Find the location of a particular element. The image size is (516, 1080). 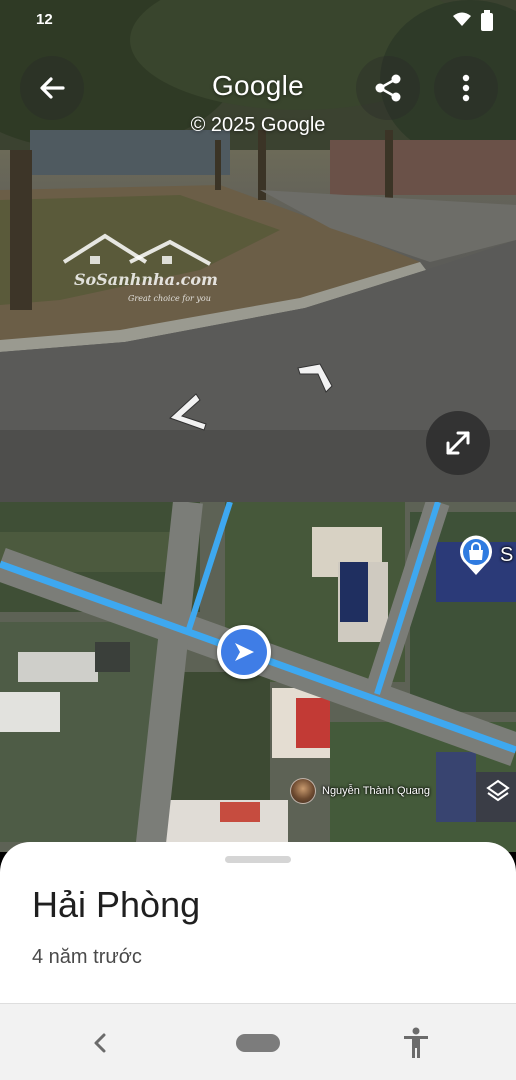

back-chevron-icon is located at coordinates (100, 1043).